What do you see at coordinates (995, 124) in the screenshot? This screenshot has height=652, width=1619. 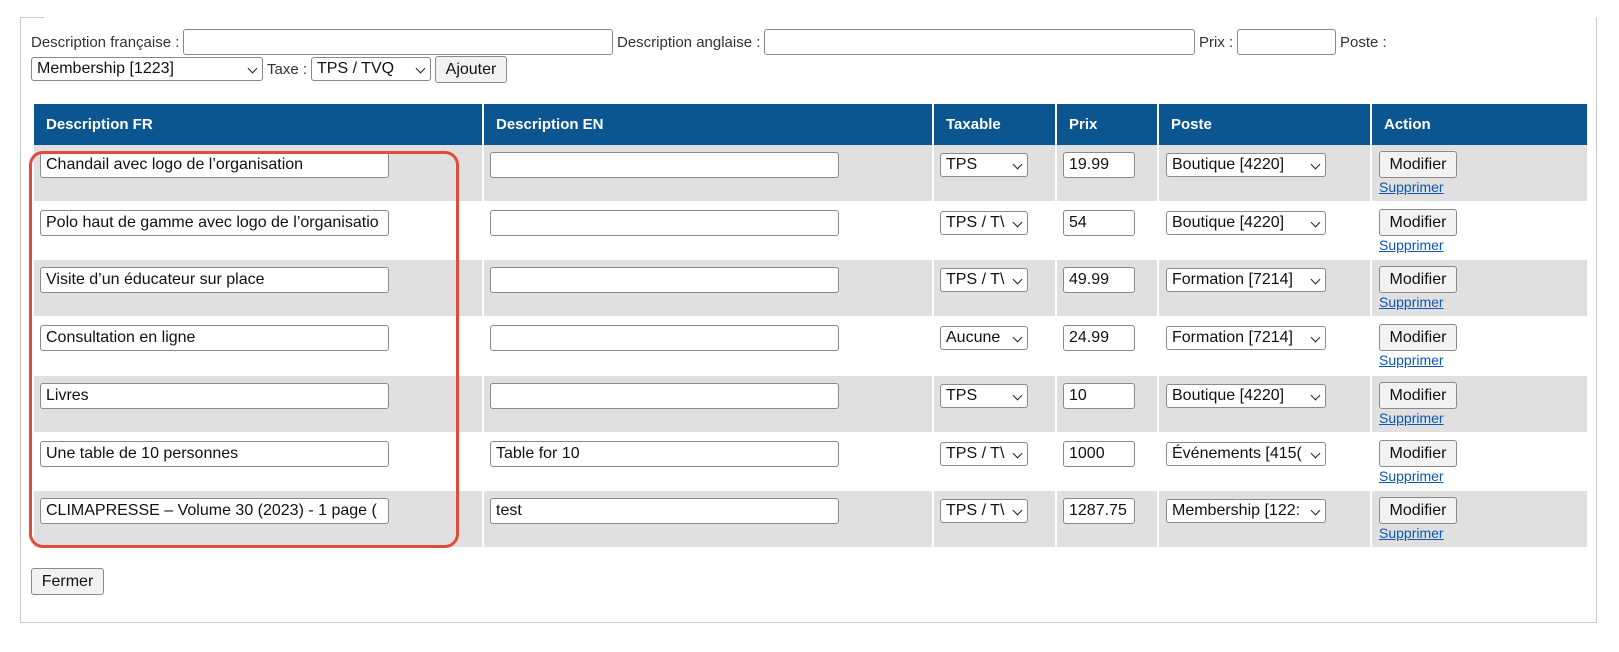 I see `col-header-taxable: Taxable` at bounding box center [995, 124].